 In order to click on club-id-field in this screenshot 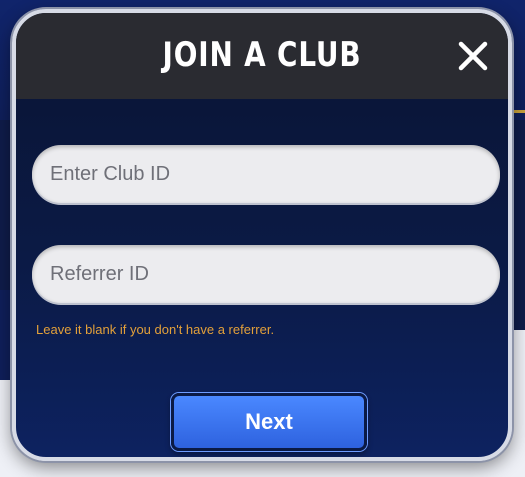, I will do `click(266, 174)`.